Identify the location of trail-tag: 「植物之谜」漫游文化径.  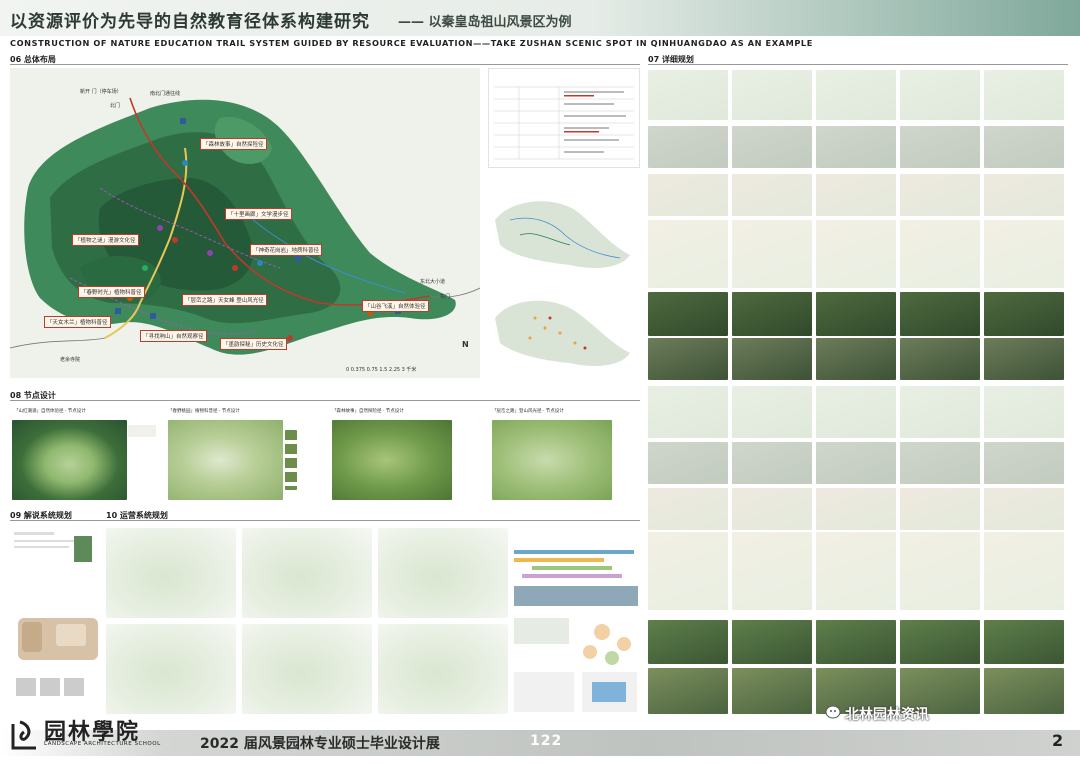
(105, 240).